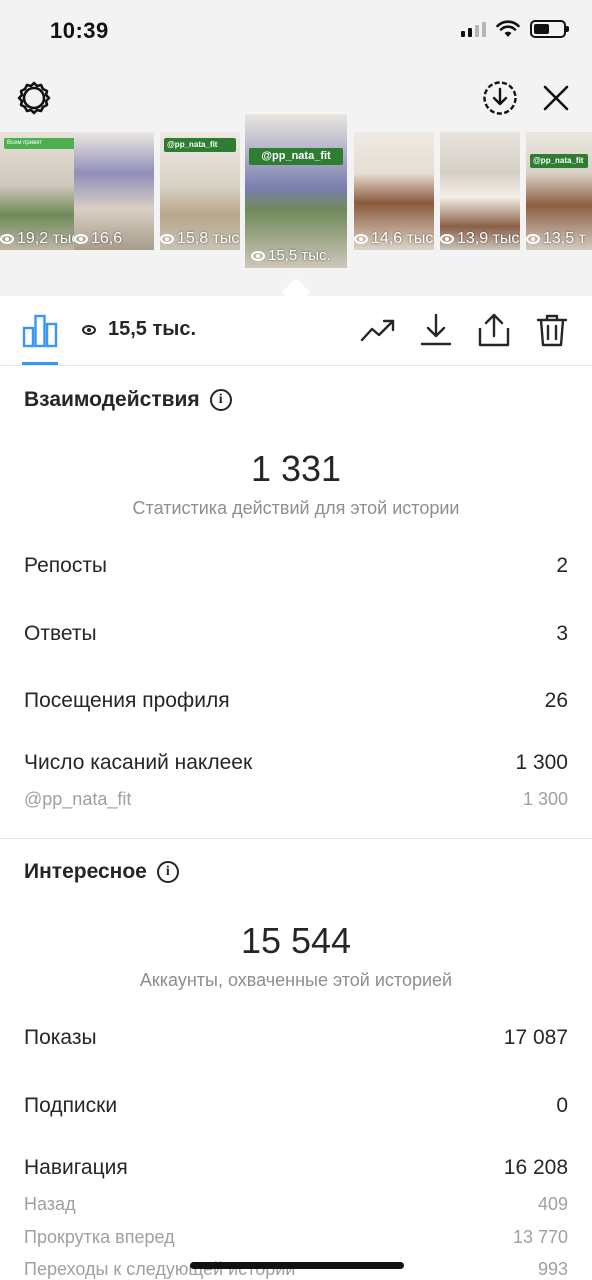  What do you see at coordinates (200, 191) in the screenshot?
I see `story-thumbnail: @pp_nata_fit 15,8 тыс.` at bounding box center [200, 191].